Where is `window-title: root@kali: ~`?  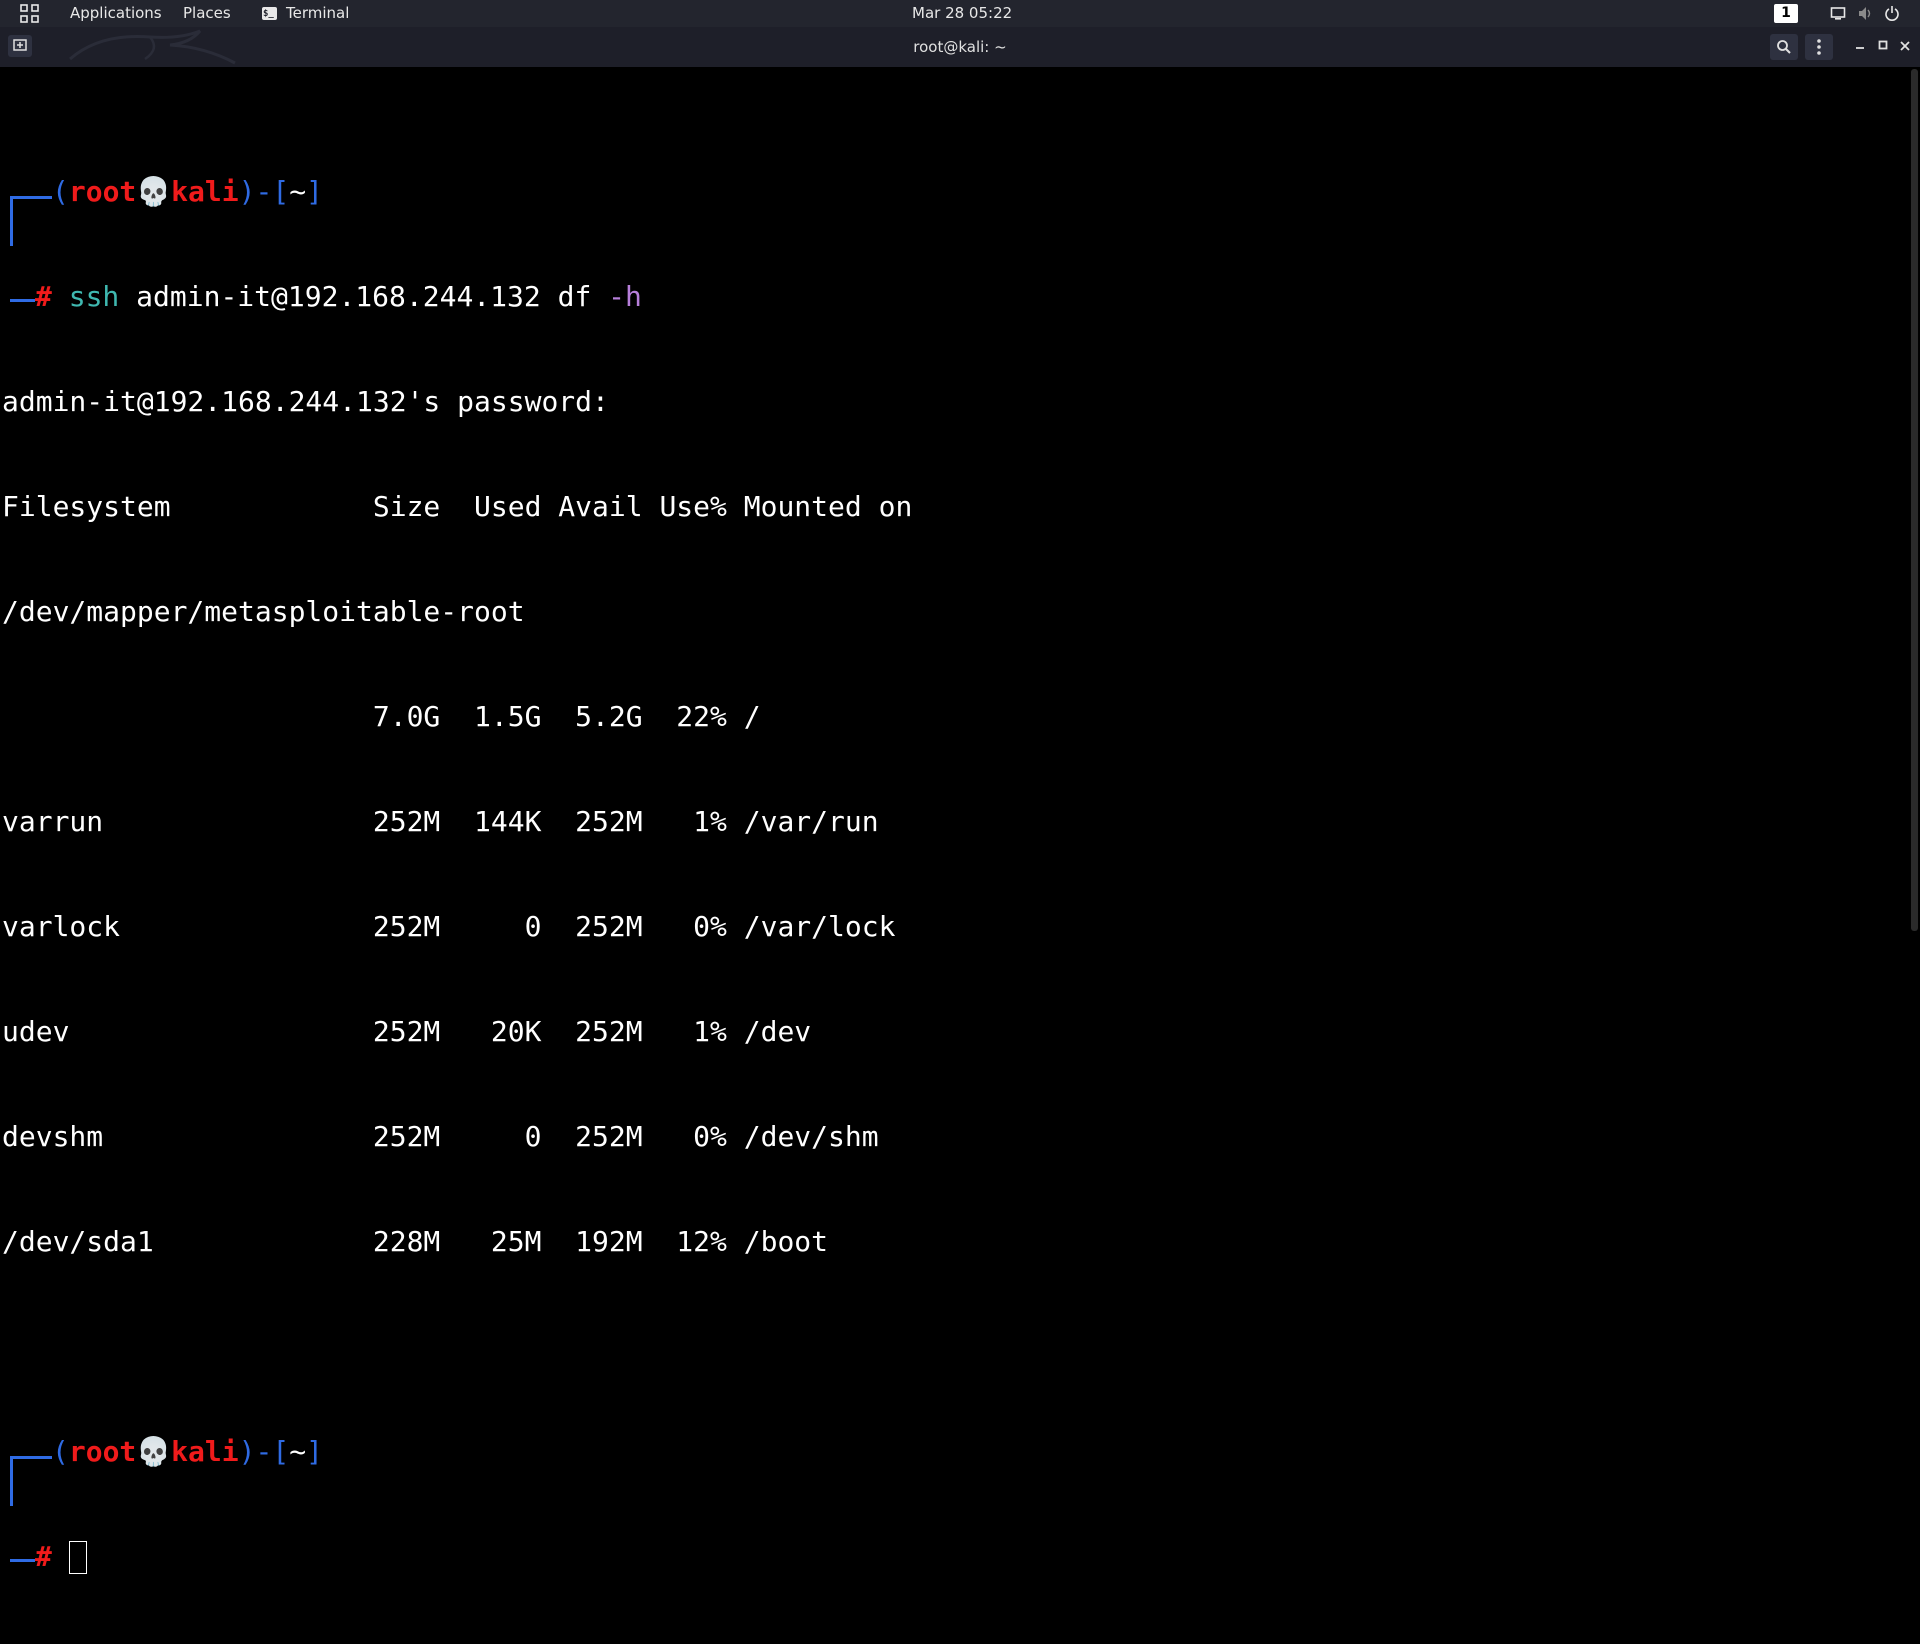
window-title: root@kali: ~ is located at coordinates (960, 47).